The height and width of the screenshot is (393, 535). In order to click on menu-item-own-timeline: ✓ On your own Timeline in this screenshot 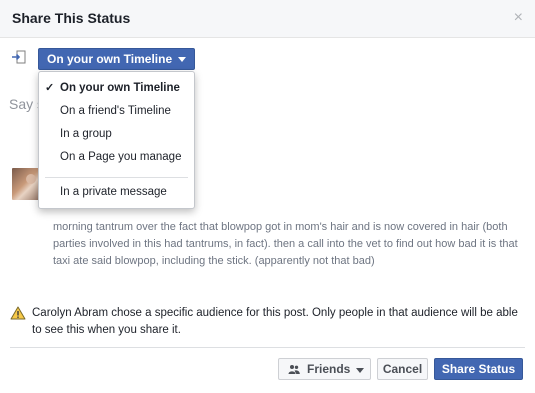, I will do `click(116, 88)`.